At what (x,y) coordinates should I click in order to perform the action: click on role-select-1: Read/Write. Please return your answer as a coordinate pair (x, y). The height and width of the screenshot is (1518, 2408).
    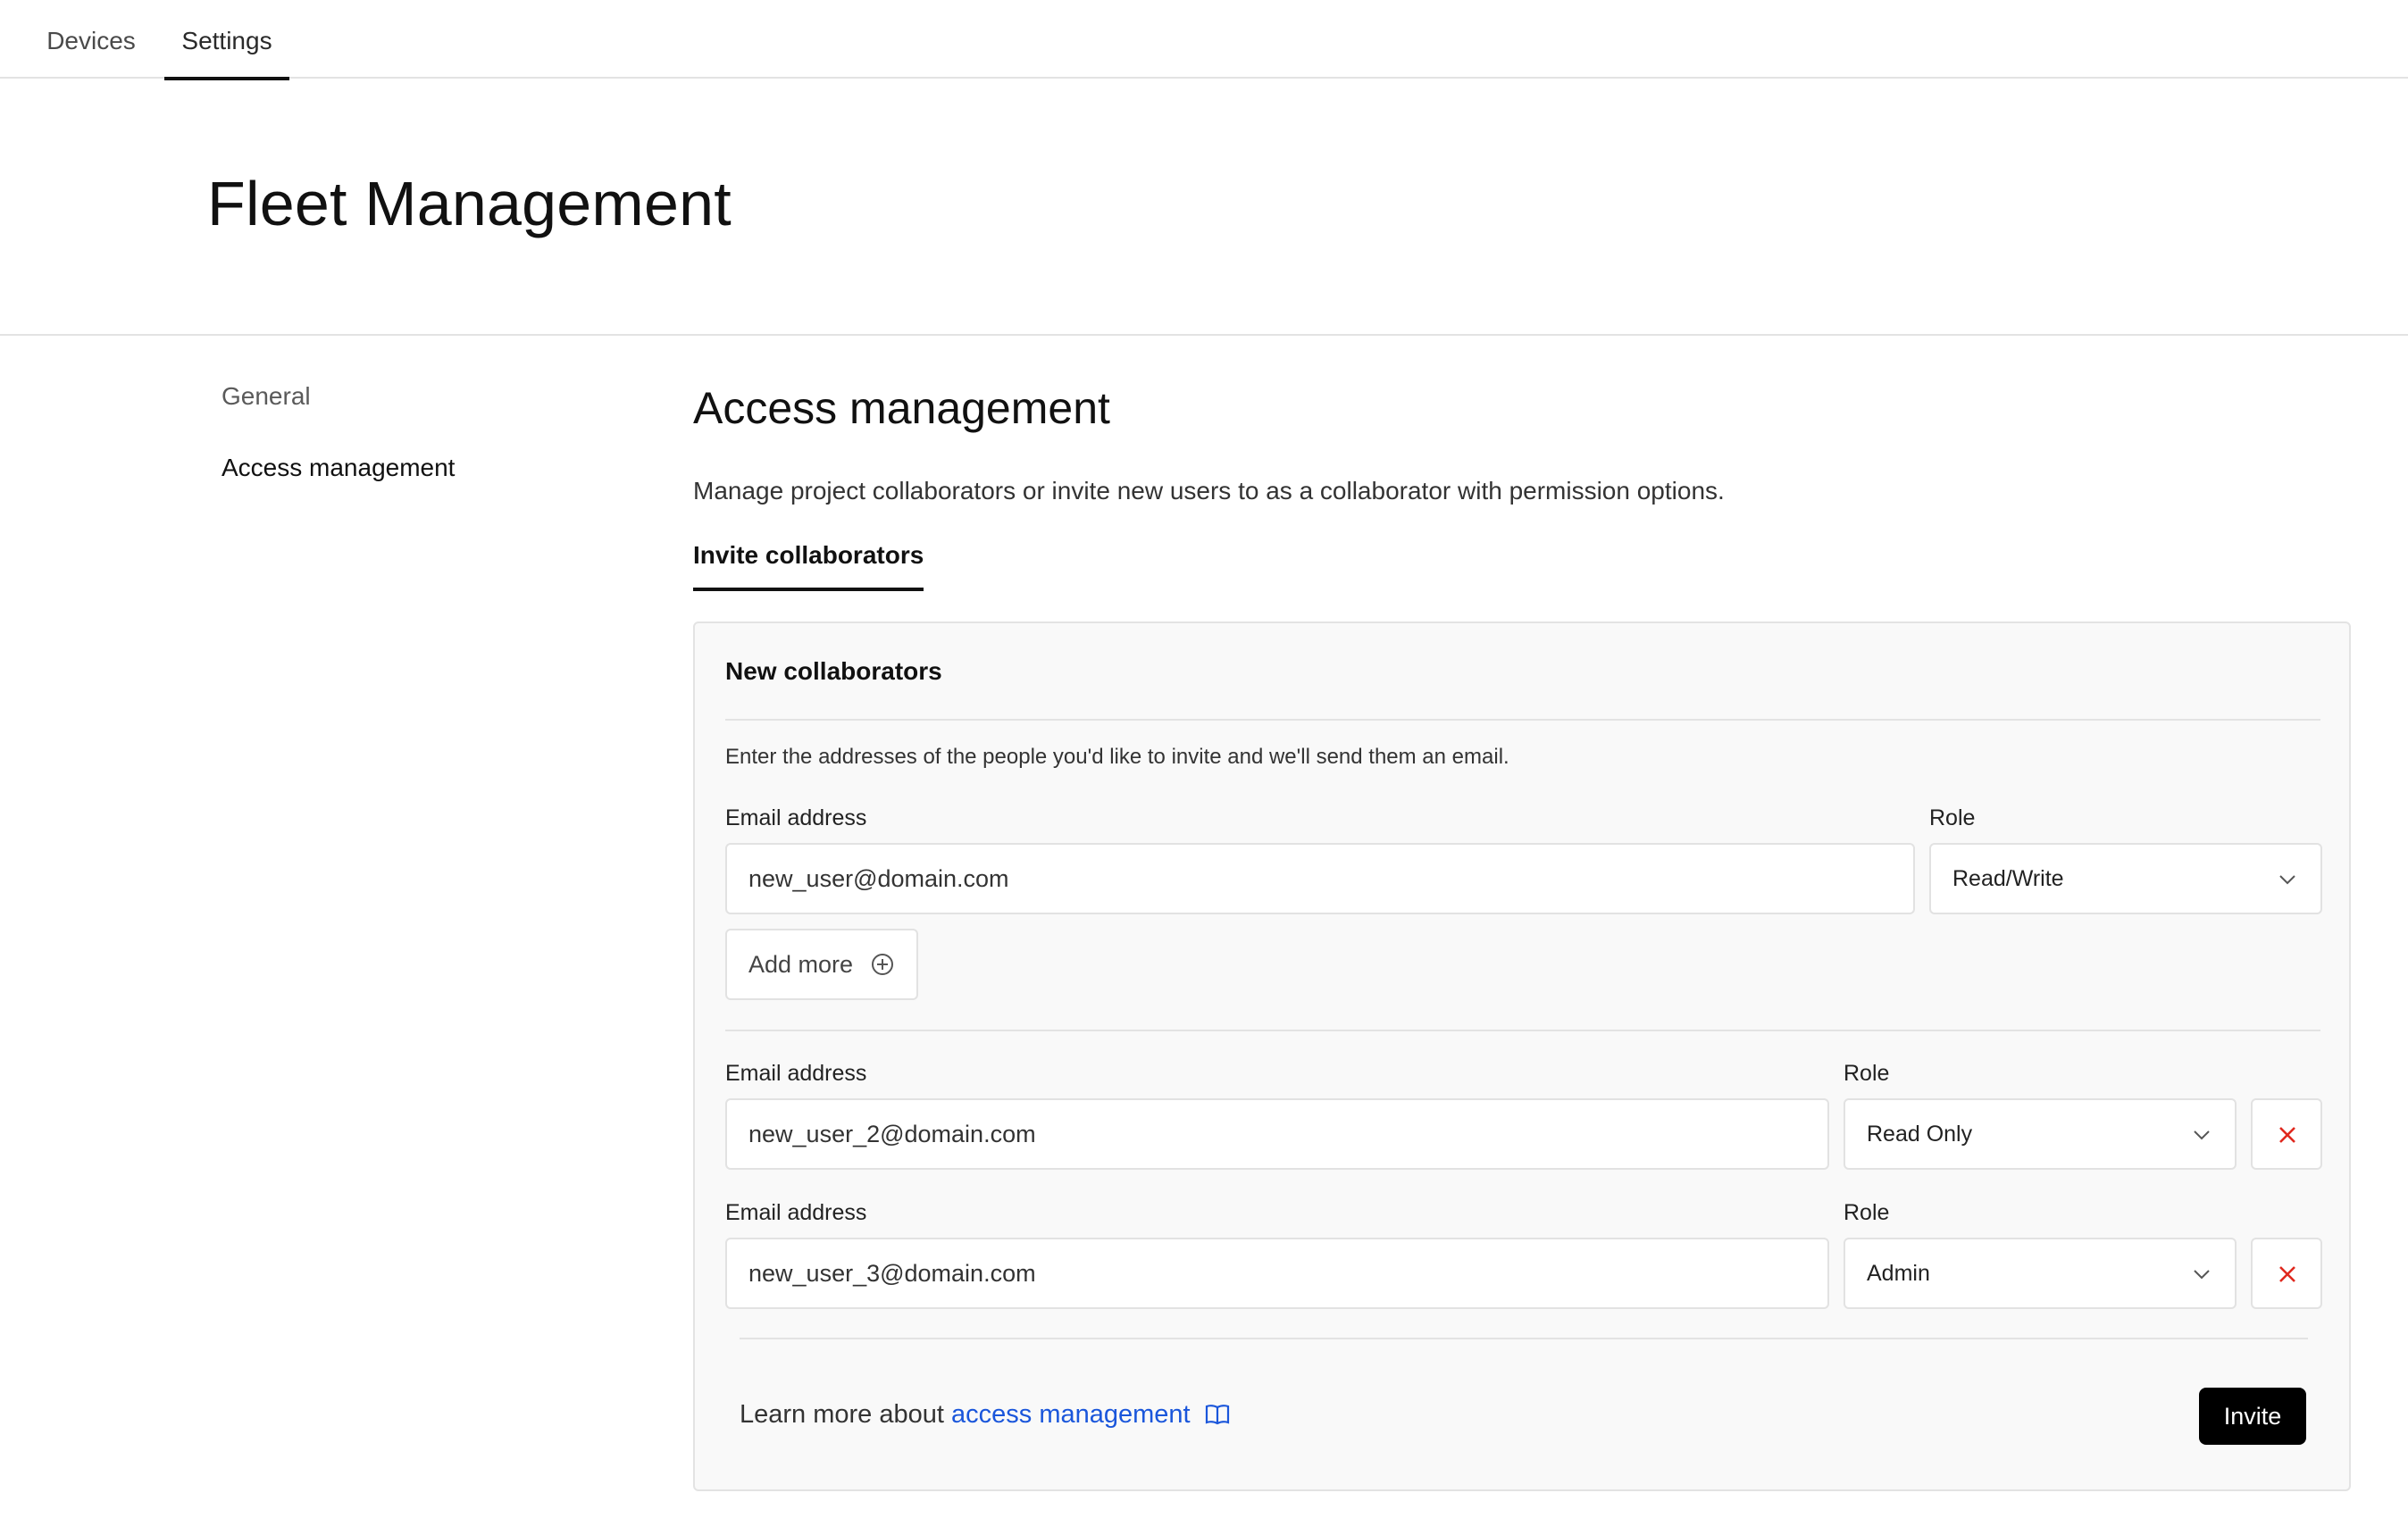
    Looking at the image, I should click on (2125, 879).